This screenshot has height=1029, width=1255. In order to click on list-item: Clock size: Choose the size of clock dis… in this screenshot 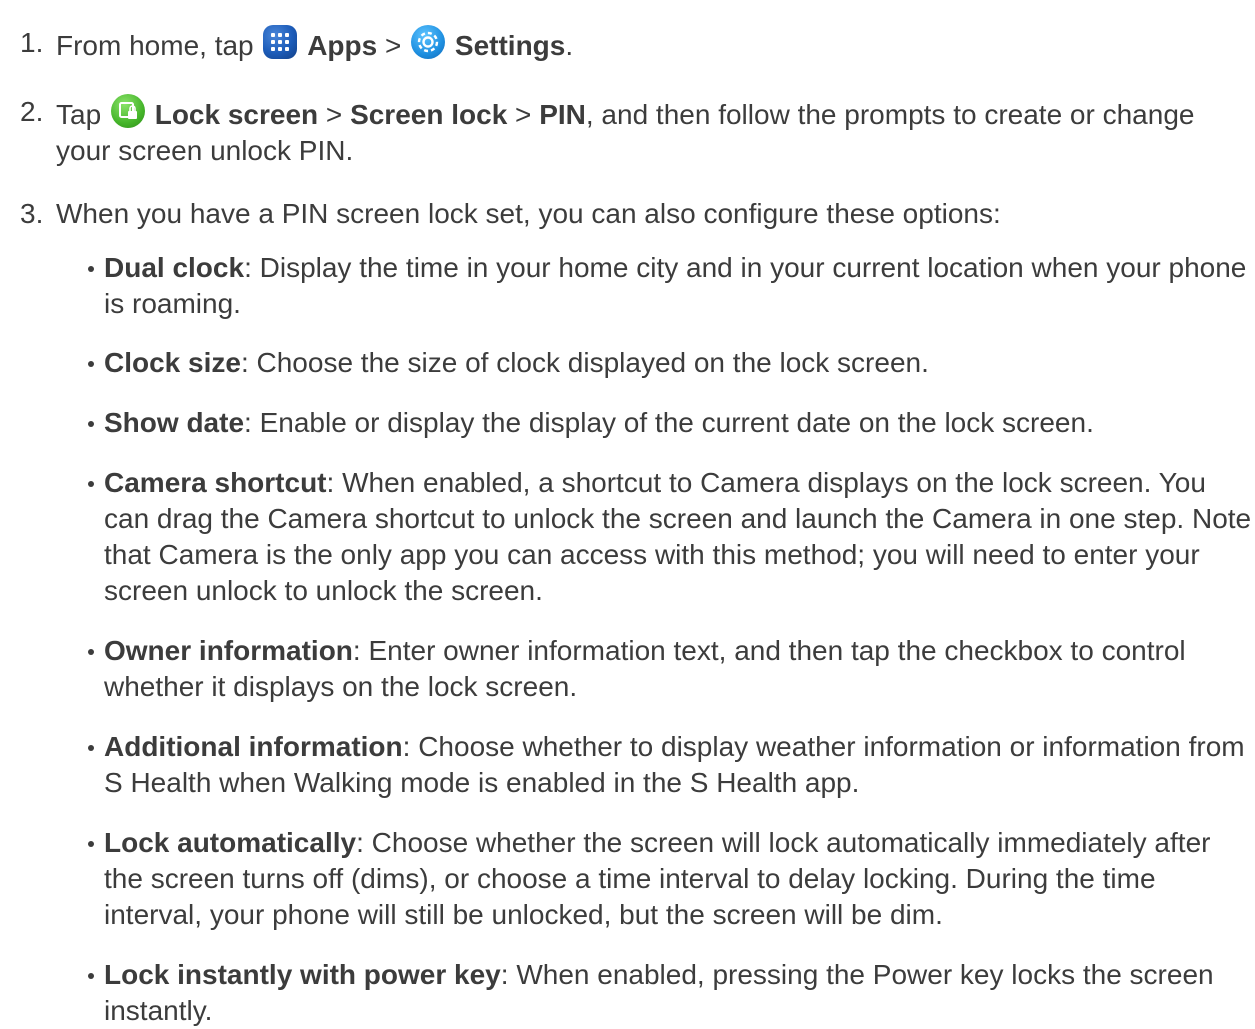, I will do `click(671, 363)`.